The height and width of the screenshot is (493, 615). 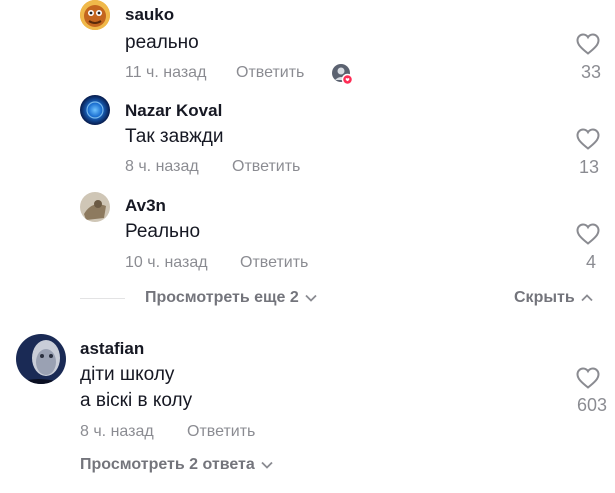 What do you see at coordinates (587, 297) in the screenshot?
I see `chevron-up-icon` at bounding box center [587, 297].